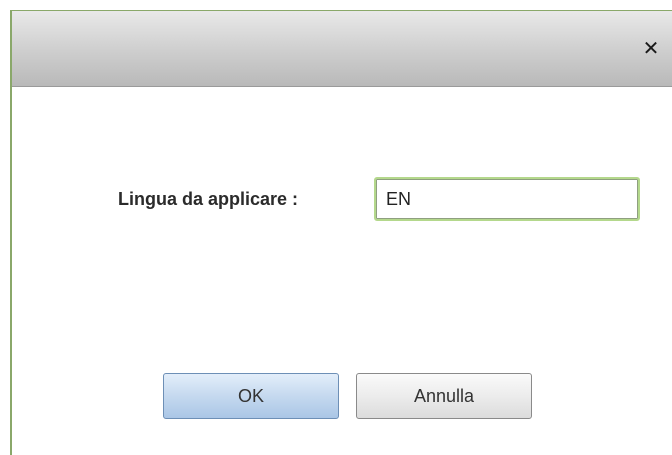 The width and height of the screenshot is (672, 455). I want to click on ok-button: OK, so click(251, 396).